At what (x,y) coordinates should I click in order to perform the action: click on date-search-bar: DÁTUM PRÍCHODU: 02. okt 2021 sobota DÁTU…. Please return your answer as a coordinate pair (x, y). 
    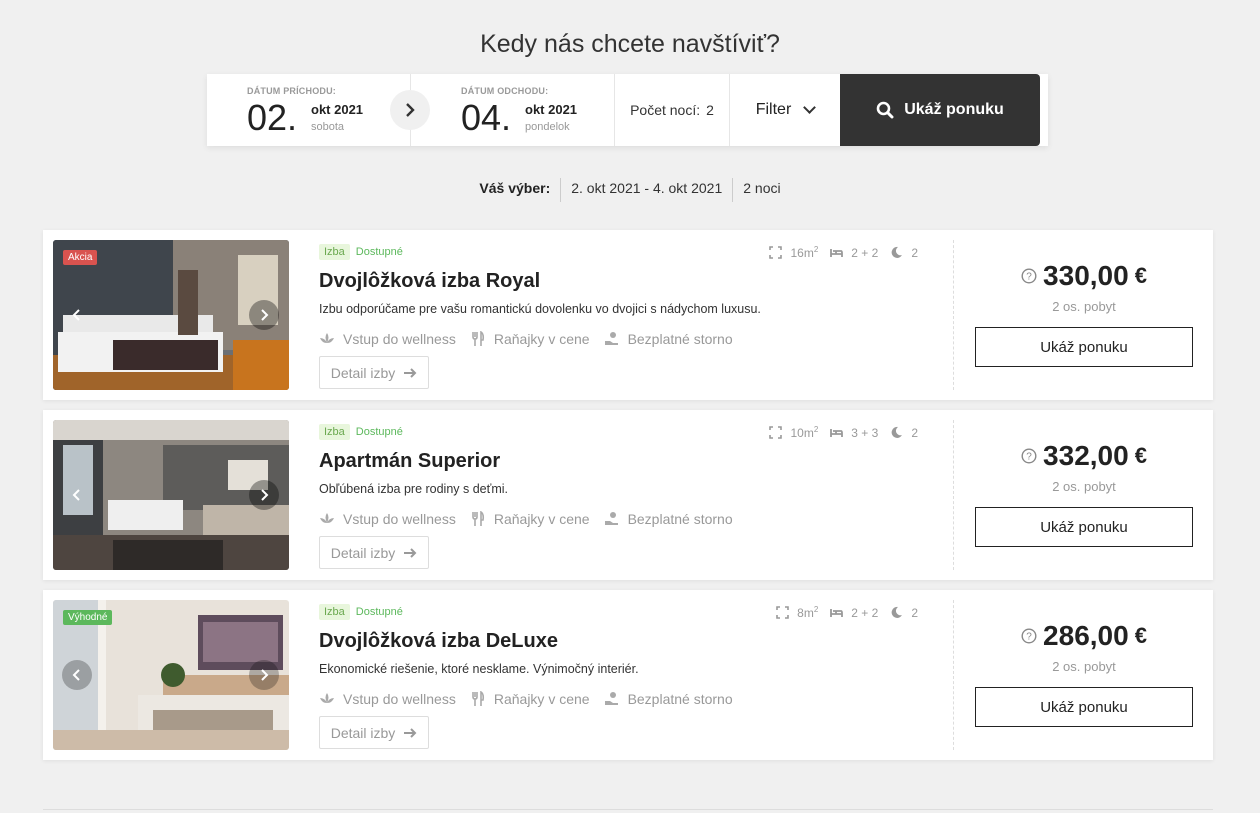
    Looking at the image, I should click on (627, 110).